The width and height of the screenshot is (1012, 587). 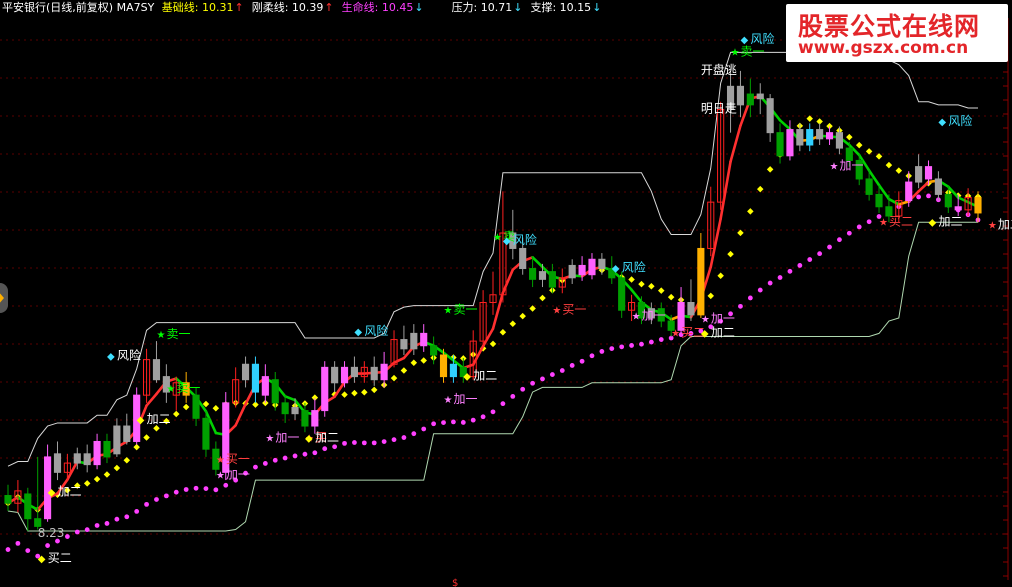 I want to click on indicator-label: 生命线: 10.45, so click(x=377, y=7).